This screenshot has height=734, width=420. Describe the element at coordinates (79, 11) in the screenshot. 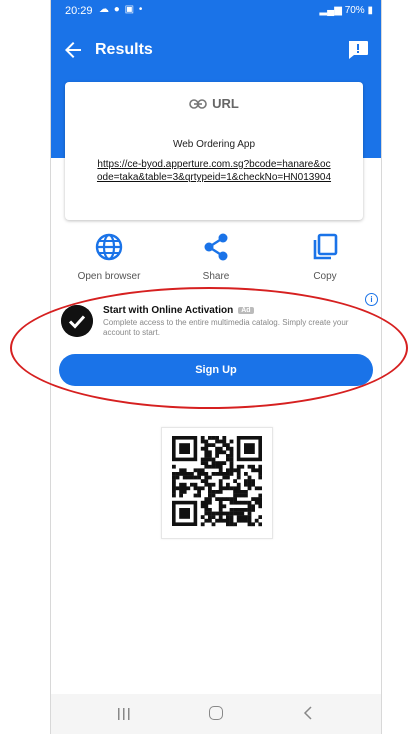

I see `status-time: 20:29` at that location.